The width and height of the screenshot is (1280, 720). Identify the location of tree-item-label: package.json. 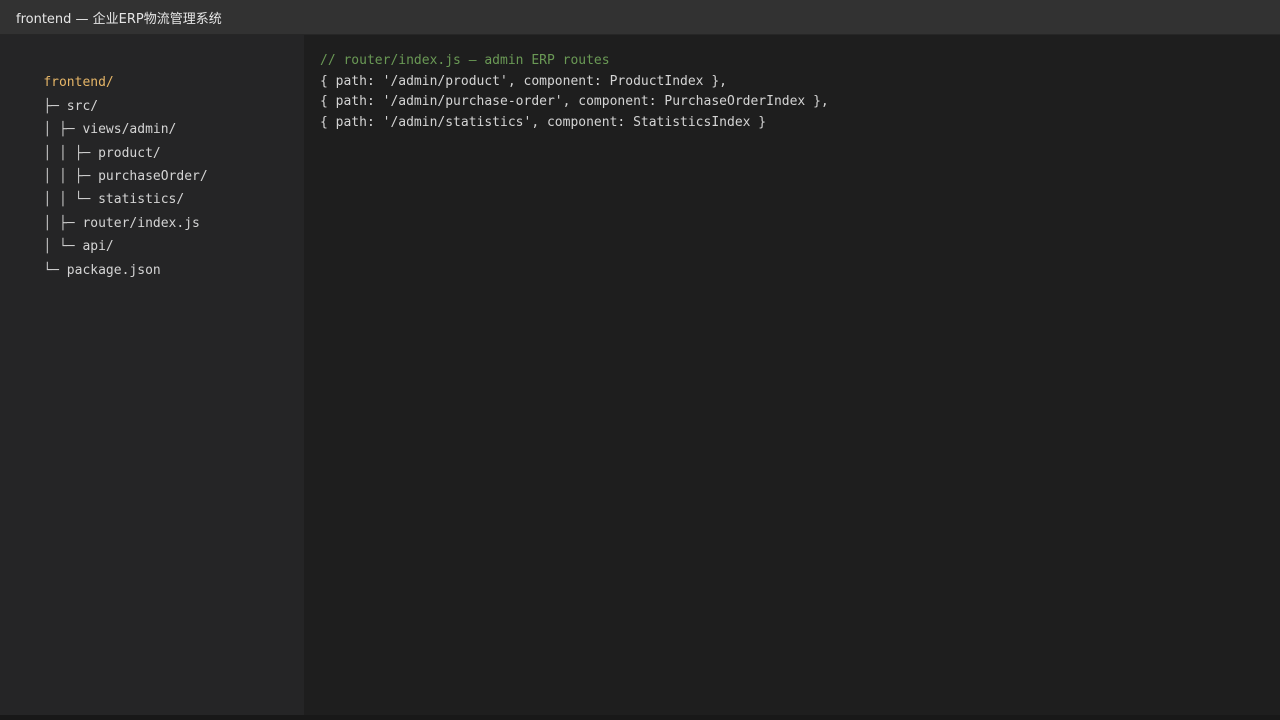
(113, 270).